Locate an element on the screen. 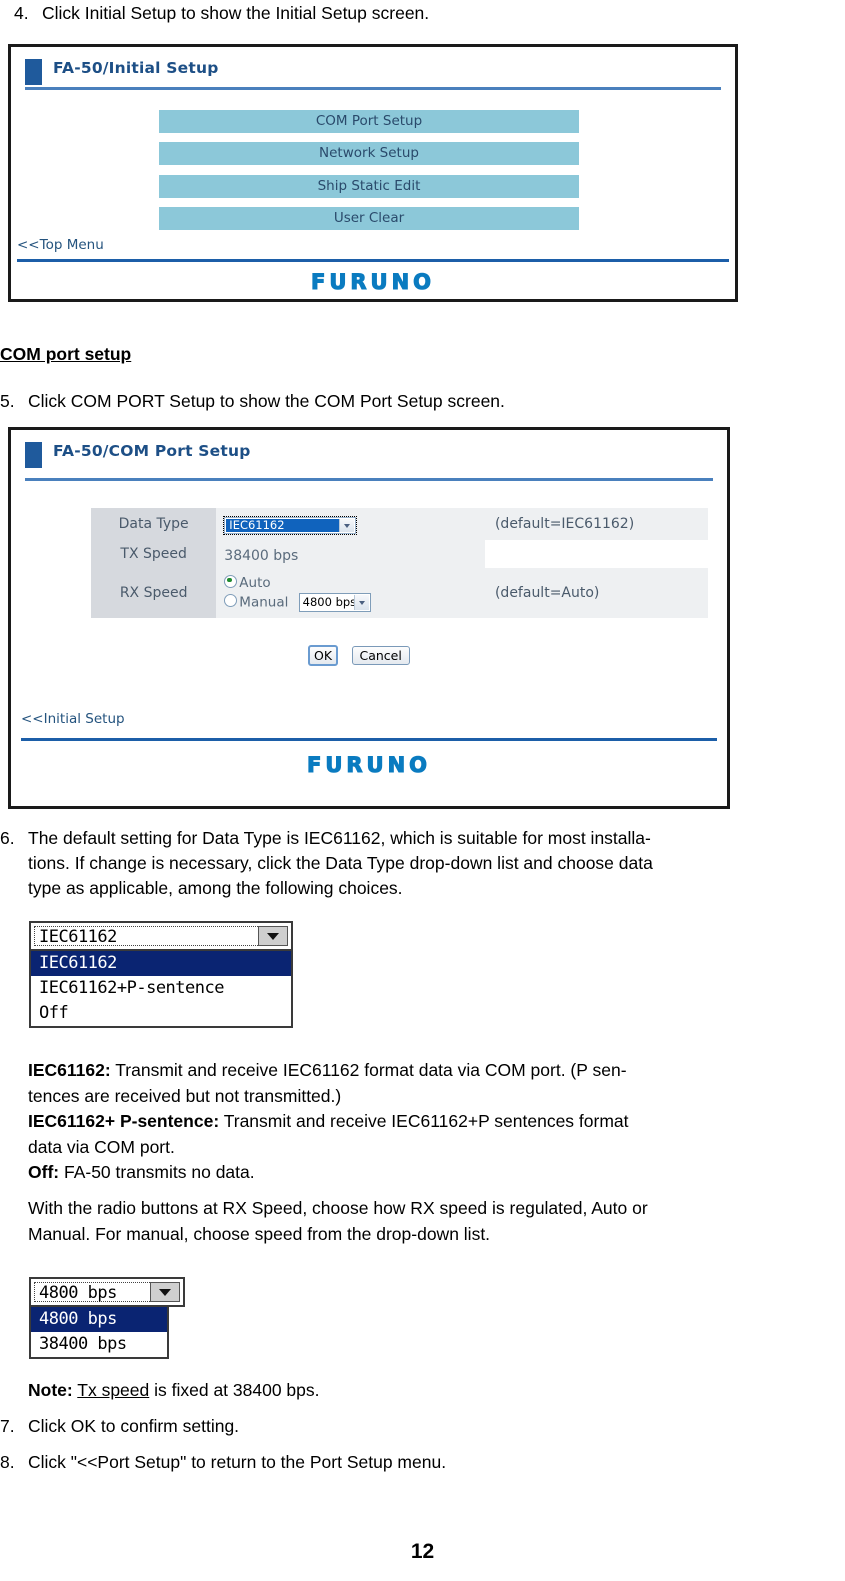  com-port-header: FA-50/COM Port Setup is located at coordinates (369, 457).